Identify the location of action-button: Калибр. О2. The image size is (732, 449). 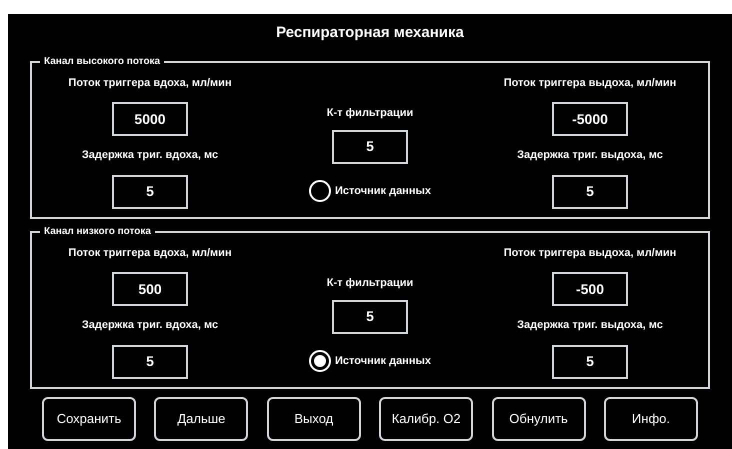
(426, 418).